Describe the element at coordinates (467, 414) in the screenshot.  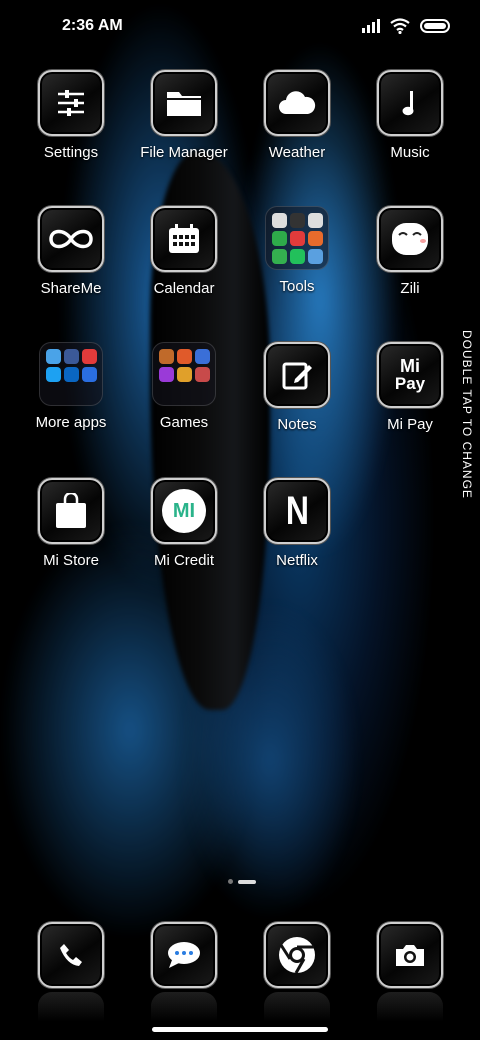
I see `double-tap-hint: DOUBLE TAP TO CHANGE` at that location.